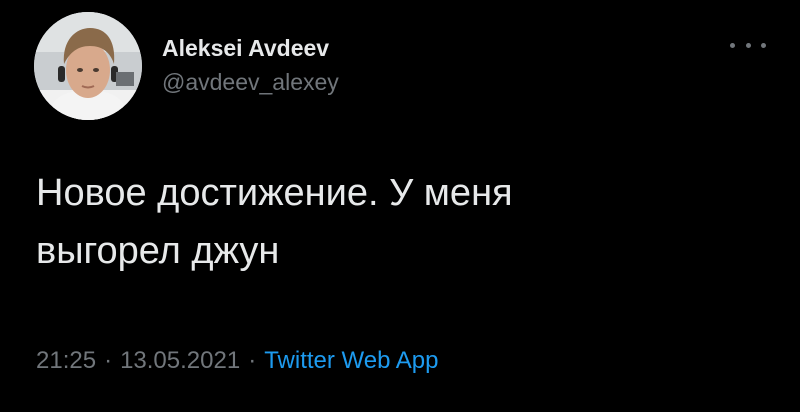 The height and width of the screenshot is (412, 800). Describe the element at coordinates (250, 65) in the screenshot. I see `author-block: Aleksei Avdeev @avdeev_alexey` at that location.